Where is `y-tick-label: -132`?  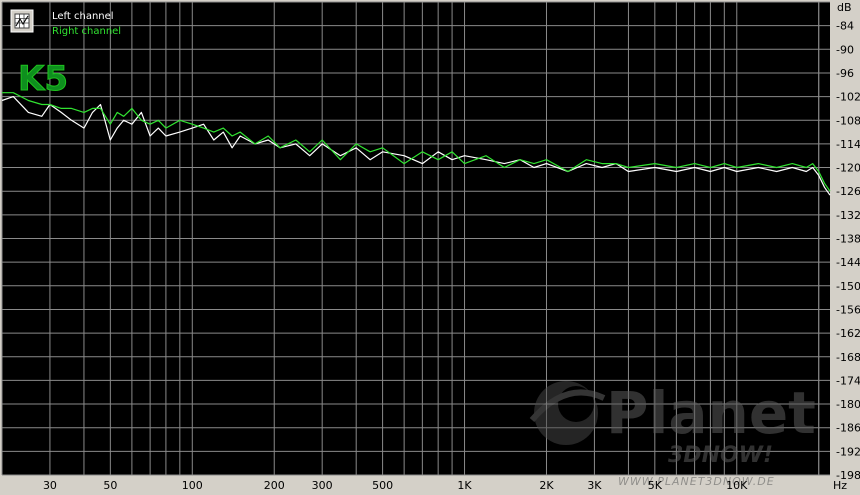
y-tick-label: -132 is located at coordinates (848, 215).